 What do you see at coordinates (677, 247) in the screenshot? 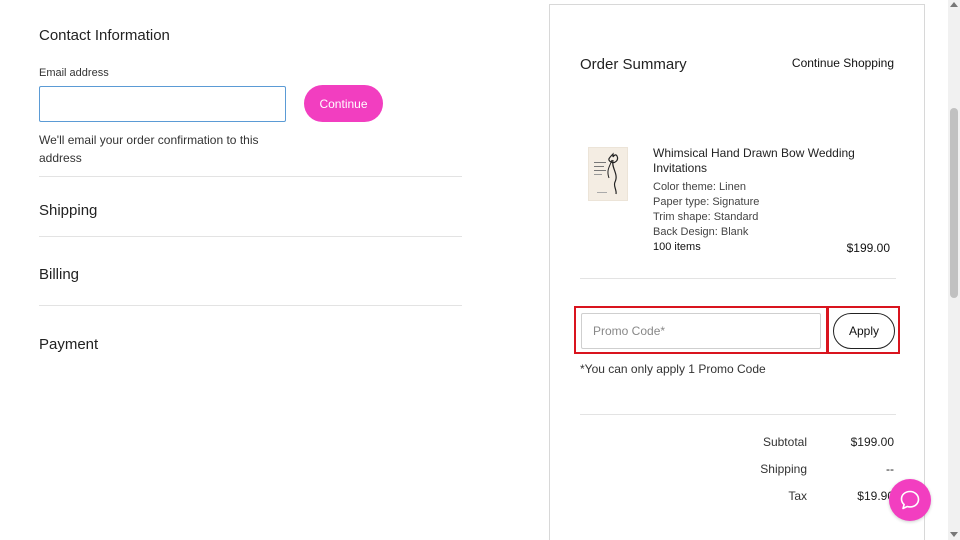
I see `product-quantity: 100 items` at bounding box center [677, 247].